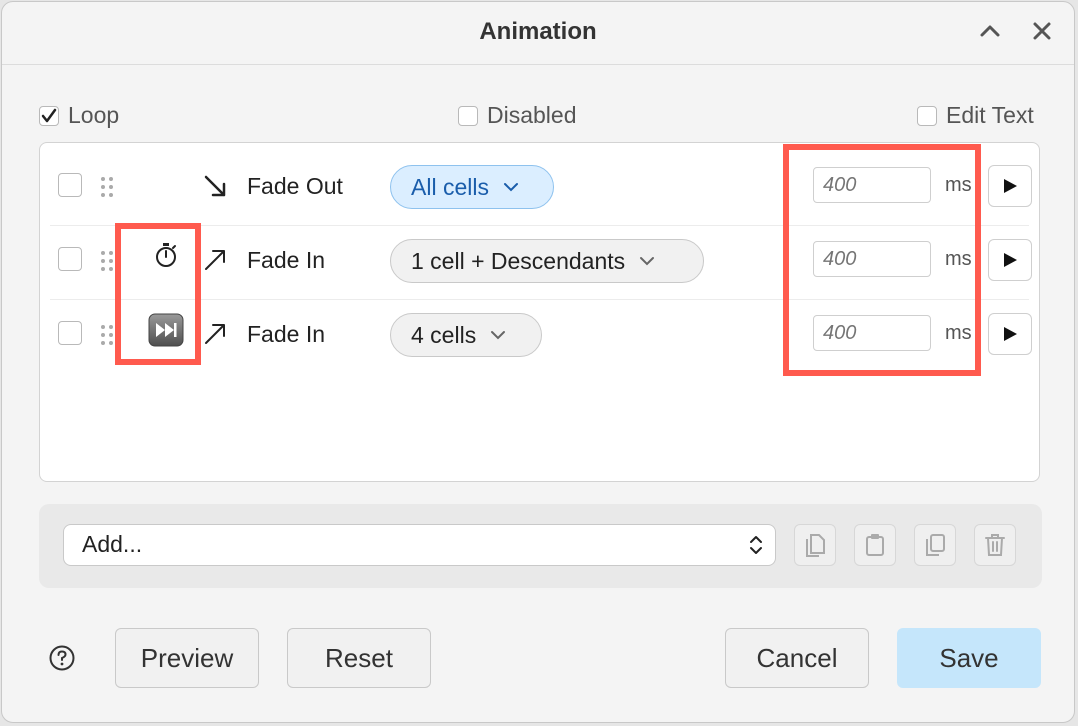 This screenshot has width=1078, height=726. What do you see at coordinates (969, 658) in the screenshot?
I see `save-button: Save` at bounding box center [969, 658].